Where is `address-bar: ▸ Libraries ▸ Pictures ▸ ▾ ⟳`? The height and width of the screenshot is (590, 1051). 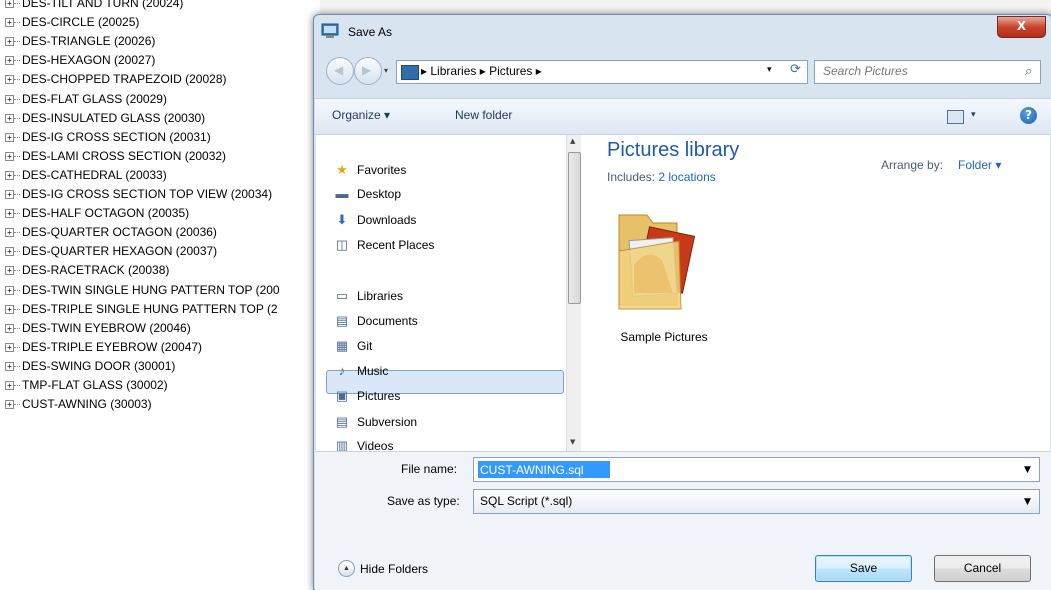 address-bar: ▸ Libraries ▸ Pictures ▸ ▾ ⟳ is located at coordinates (602, 72).